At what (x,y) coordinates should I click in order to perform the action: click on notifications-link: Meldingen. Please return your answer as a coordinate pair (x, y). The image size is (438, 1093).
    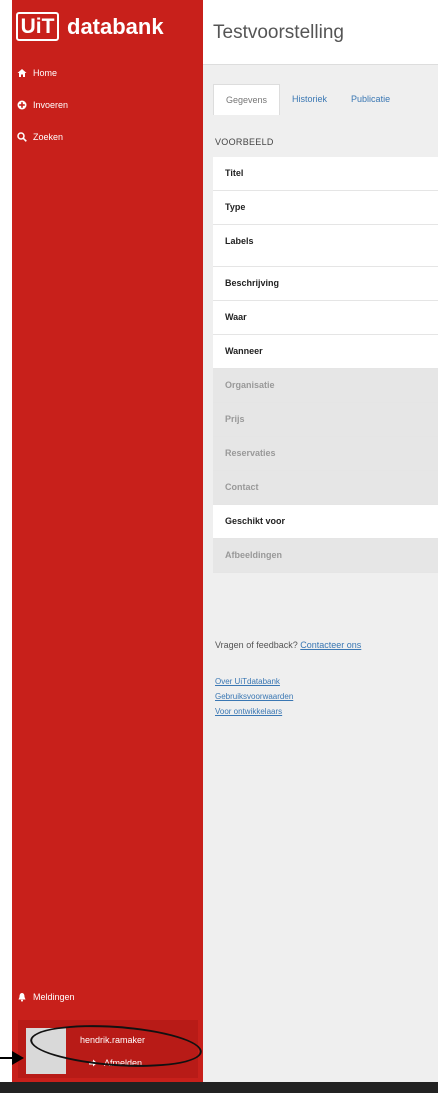
    Looking at the image, I should click on (46, 997).